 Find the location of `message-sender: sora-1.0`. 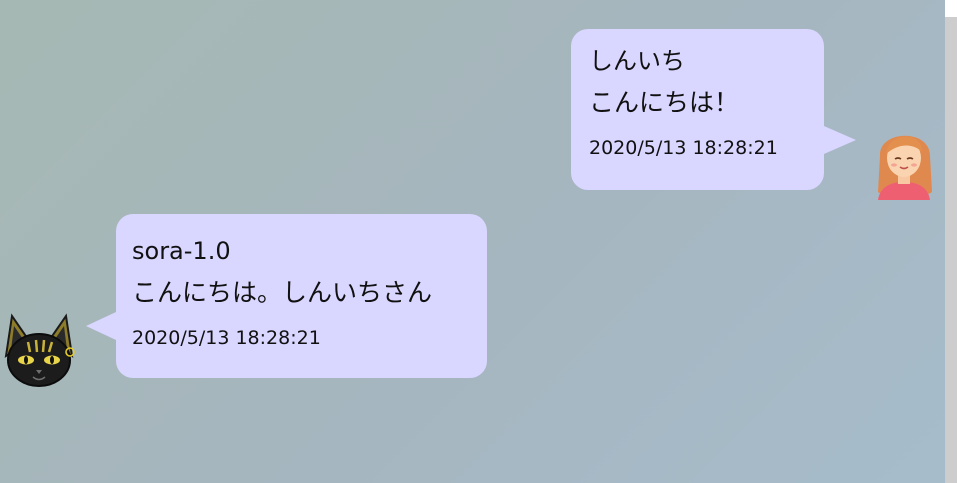

message-sender: sora-1.0 is located at coordinates (181, 251).